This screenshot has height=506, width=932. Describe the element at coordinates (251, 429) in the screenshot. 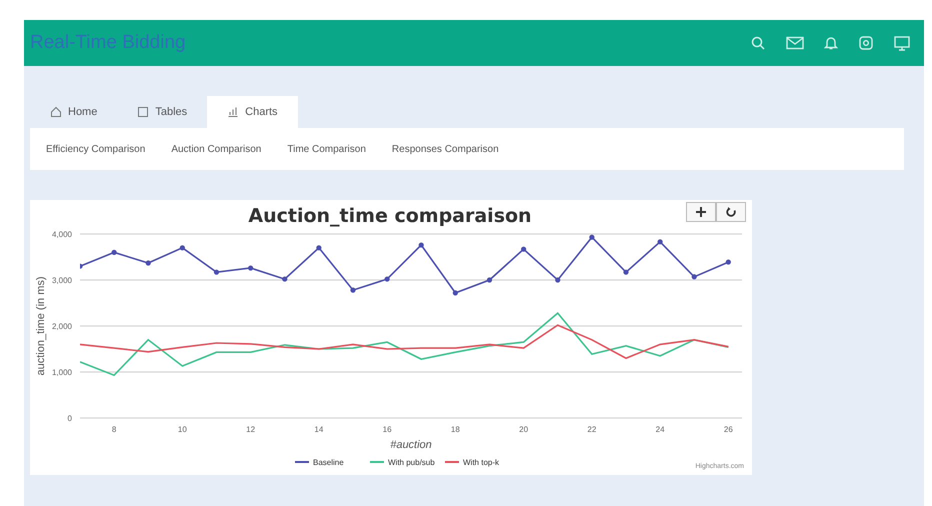

I see `x-tick-label: 12` at that location.